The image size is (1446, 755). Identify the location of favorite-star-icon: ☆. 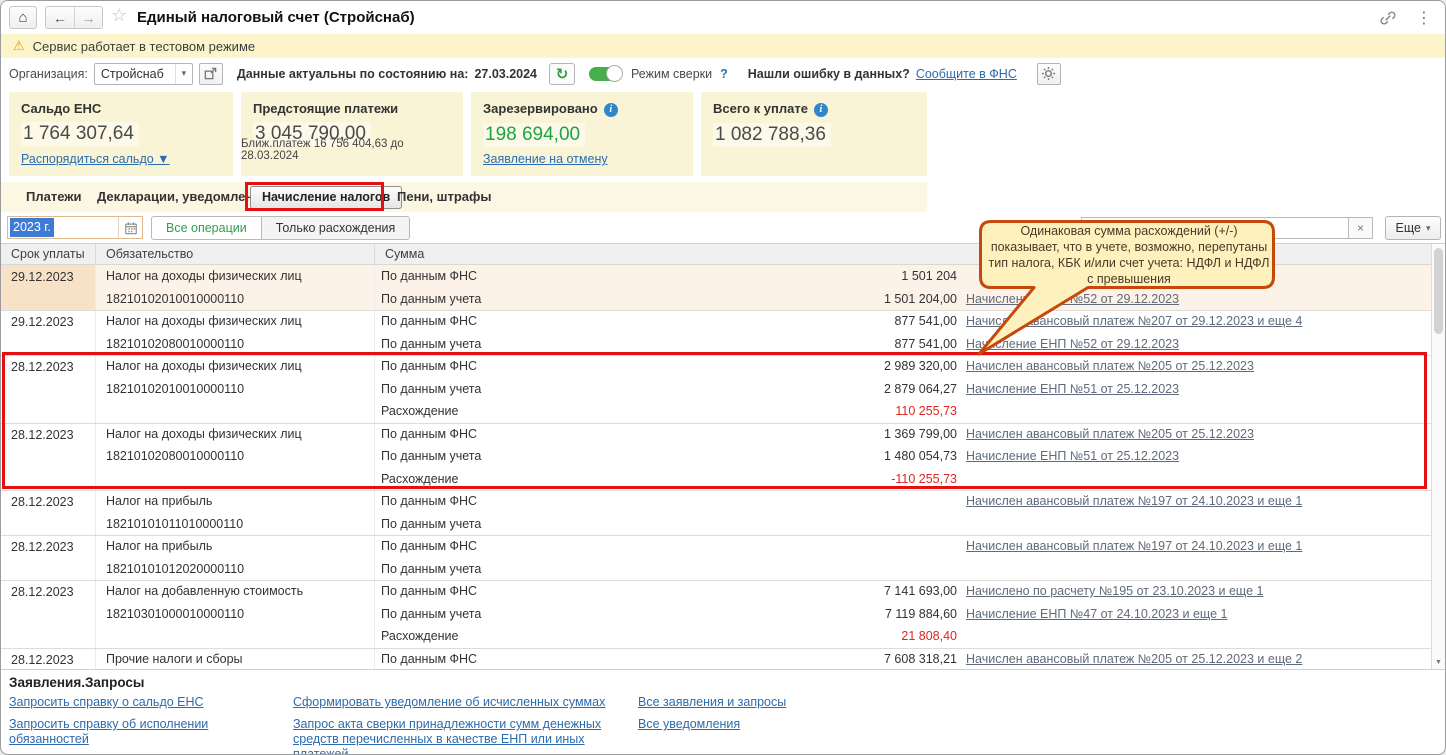
(119, 15).